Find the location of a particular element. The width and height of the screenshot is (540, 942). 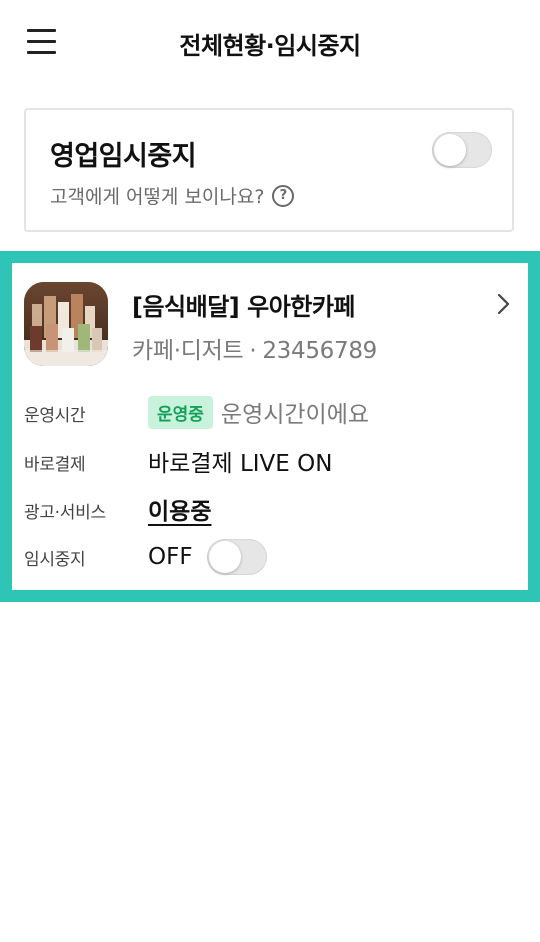

store-thumbnail is located at coordinates (66, 324).